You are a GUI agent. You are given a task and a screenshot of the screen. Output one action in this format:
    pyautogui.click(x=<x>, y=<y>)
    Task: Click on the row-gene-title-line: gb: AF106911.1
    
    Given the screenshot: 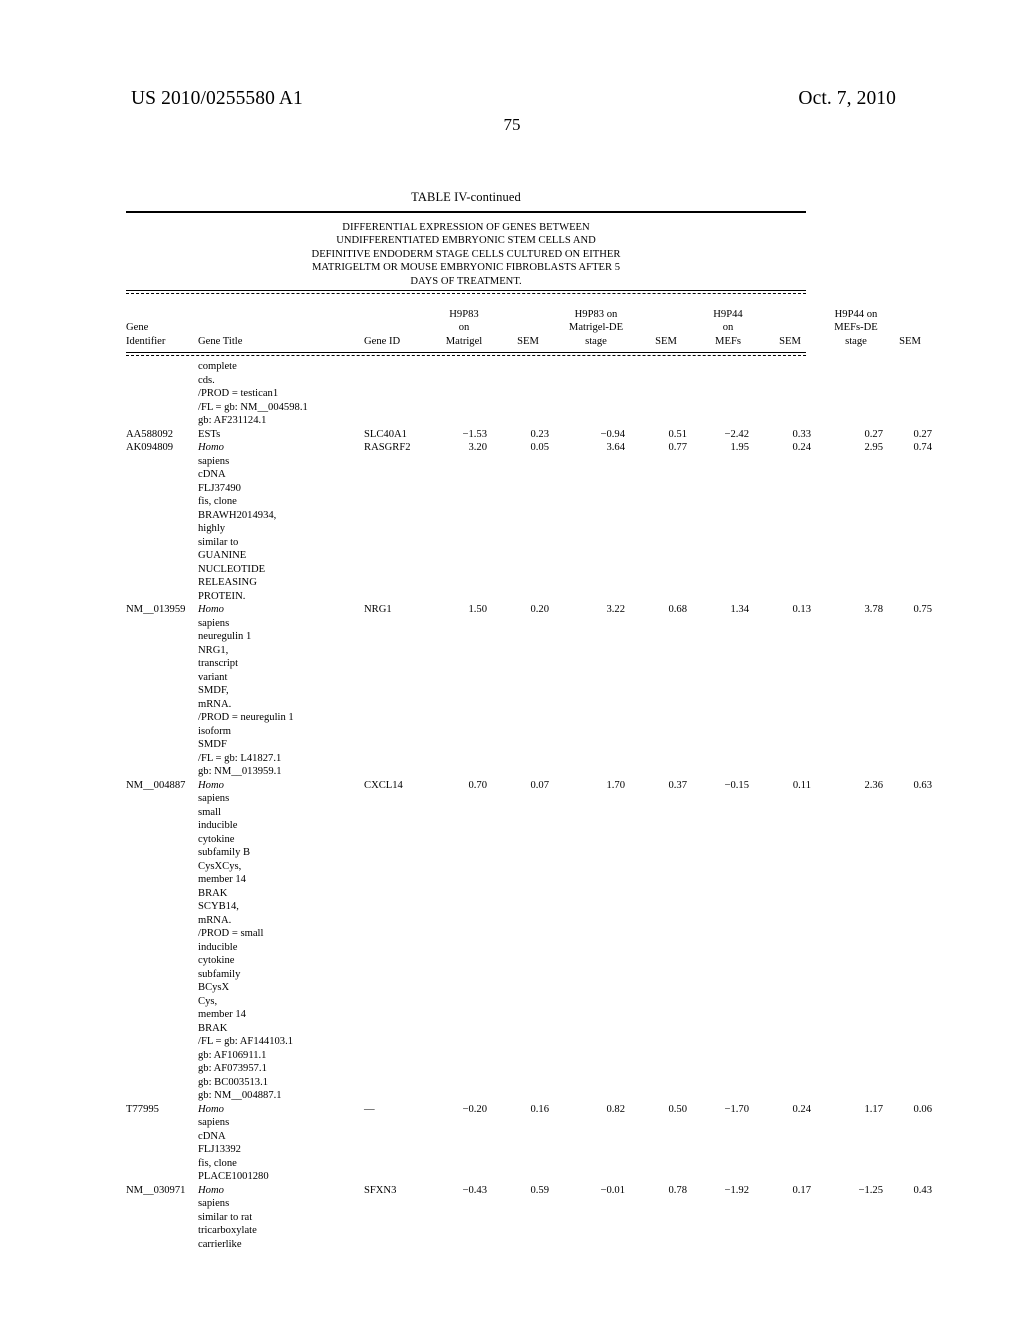 What is the action you would take?
    pyautogui.click(x=232, y=1055)
    